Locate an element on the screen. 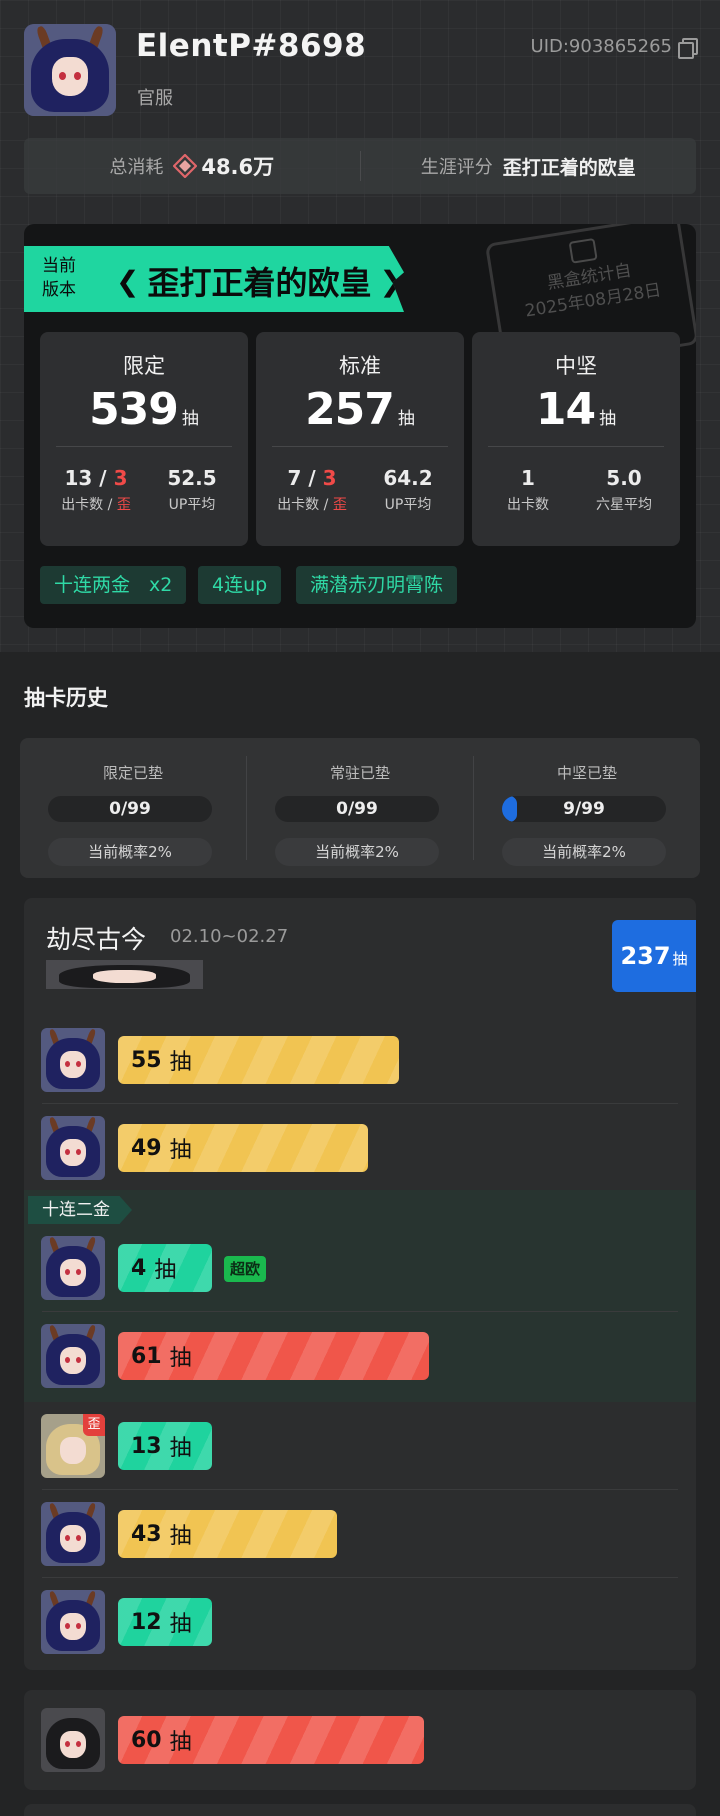 This screenshot has height=1816, width=720. pull-count: 4 is located at coordinates (139, 1268).